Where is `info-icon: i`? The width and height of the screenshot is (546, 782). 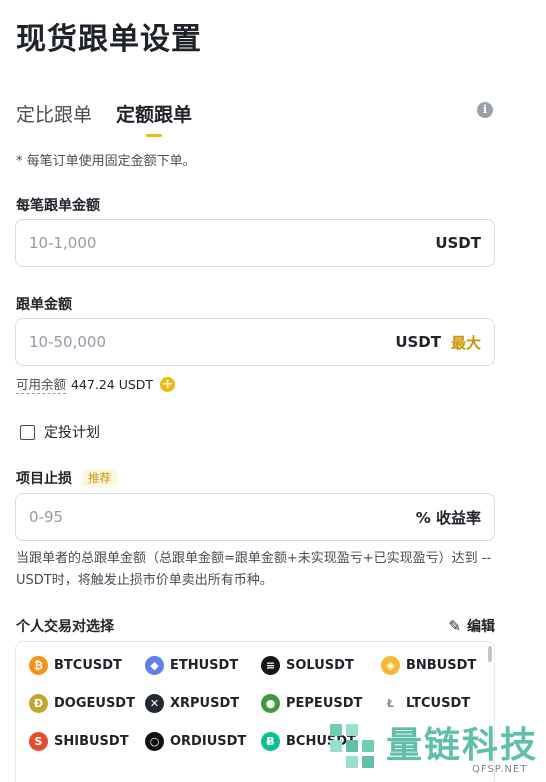
info-icon: i is located at coordinates (485, 110).